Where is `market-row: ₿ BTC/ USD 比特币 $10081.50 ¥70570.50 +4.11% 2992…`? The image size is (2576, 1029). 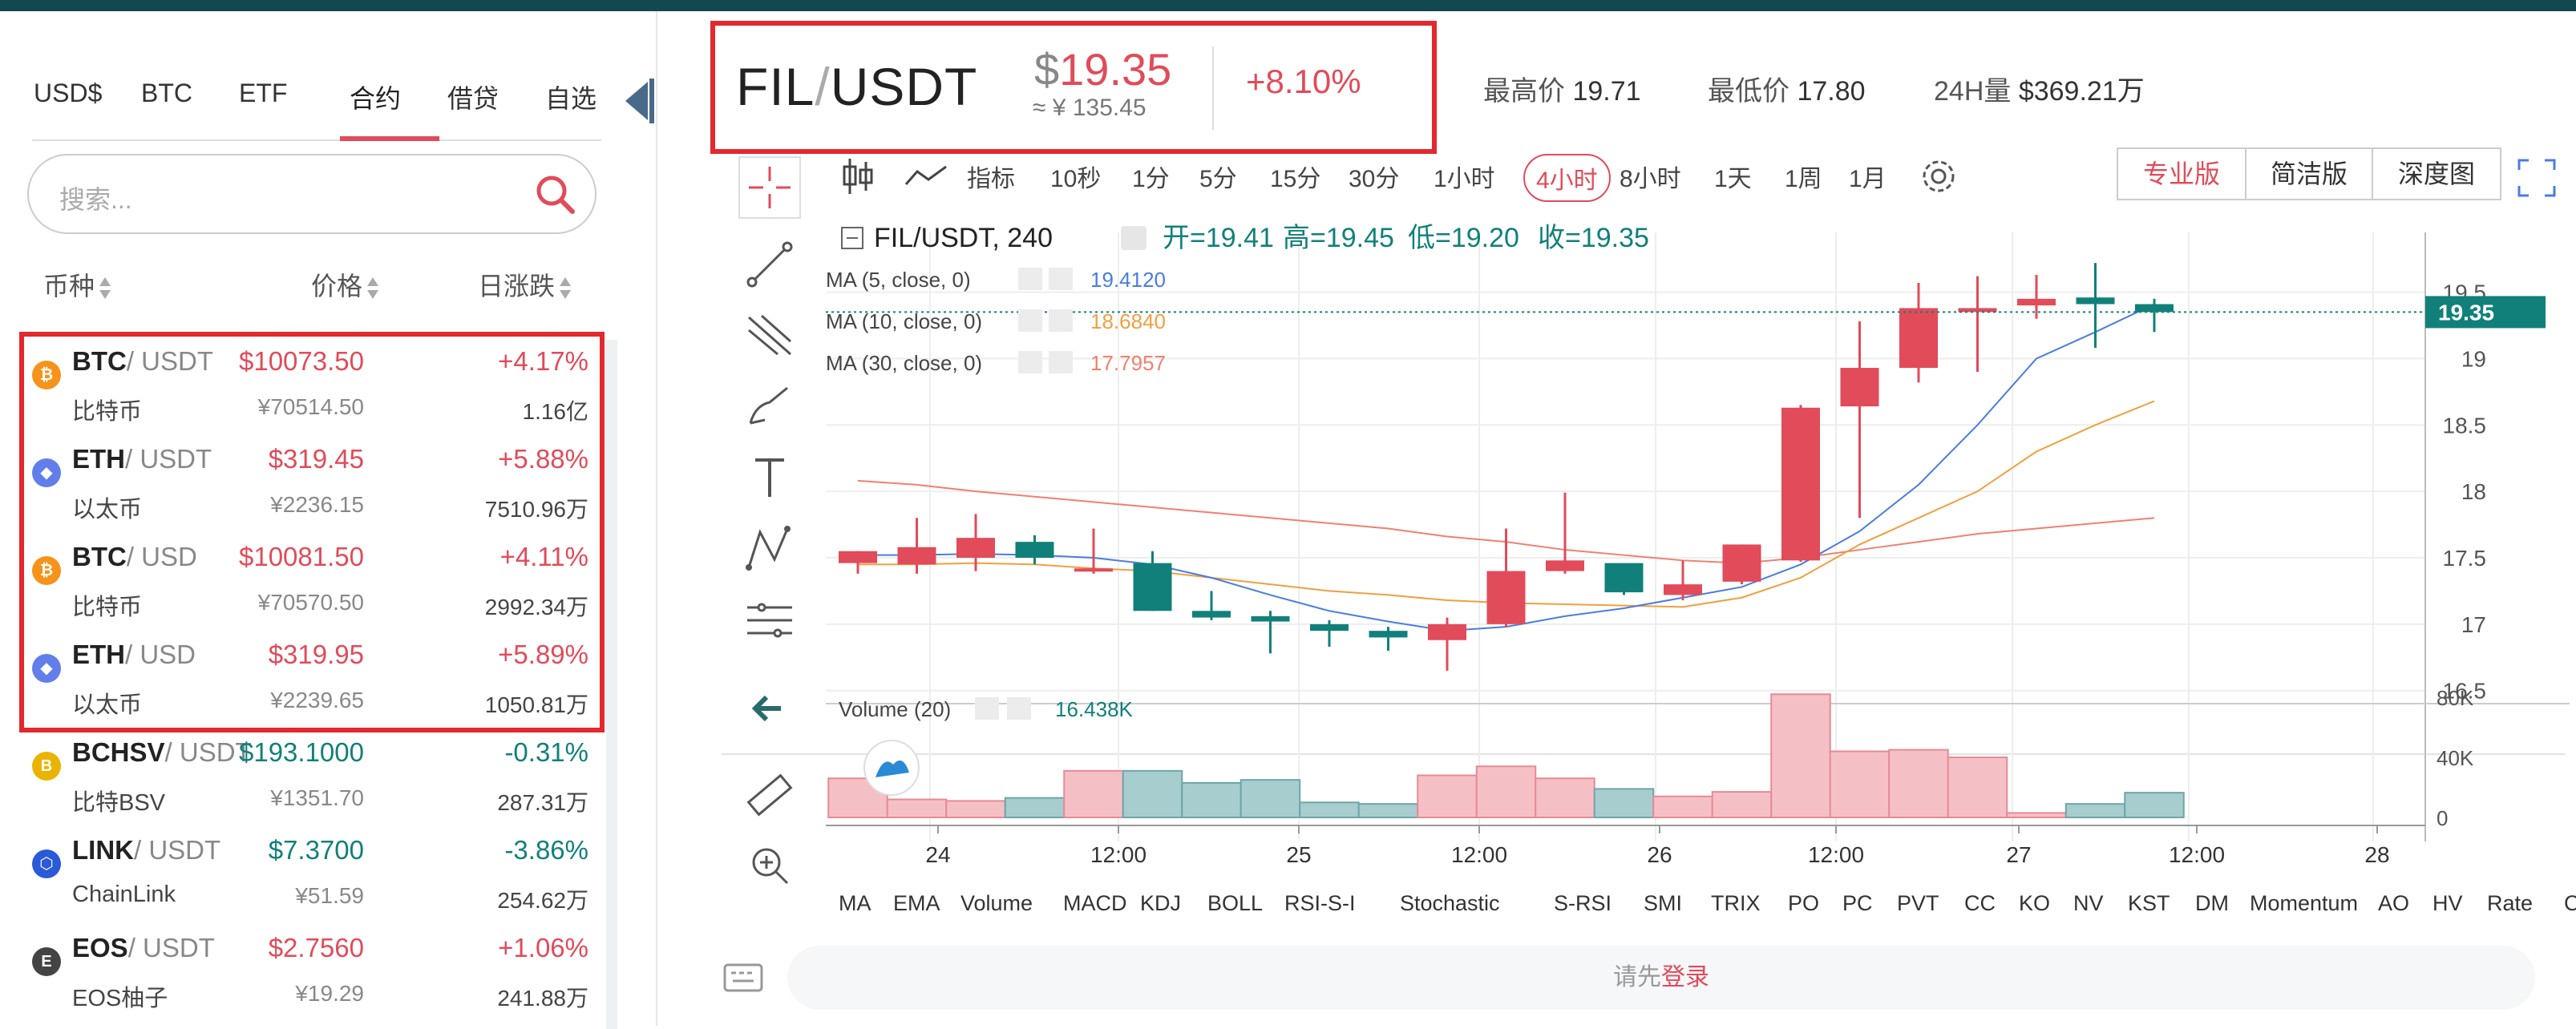 market-row: ₿ BTC/ USD 比特币 $10081.50 ¥70570.50 +4.11% 2992… is located at coordinates (307, 579).